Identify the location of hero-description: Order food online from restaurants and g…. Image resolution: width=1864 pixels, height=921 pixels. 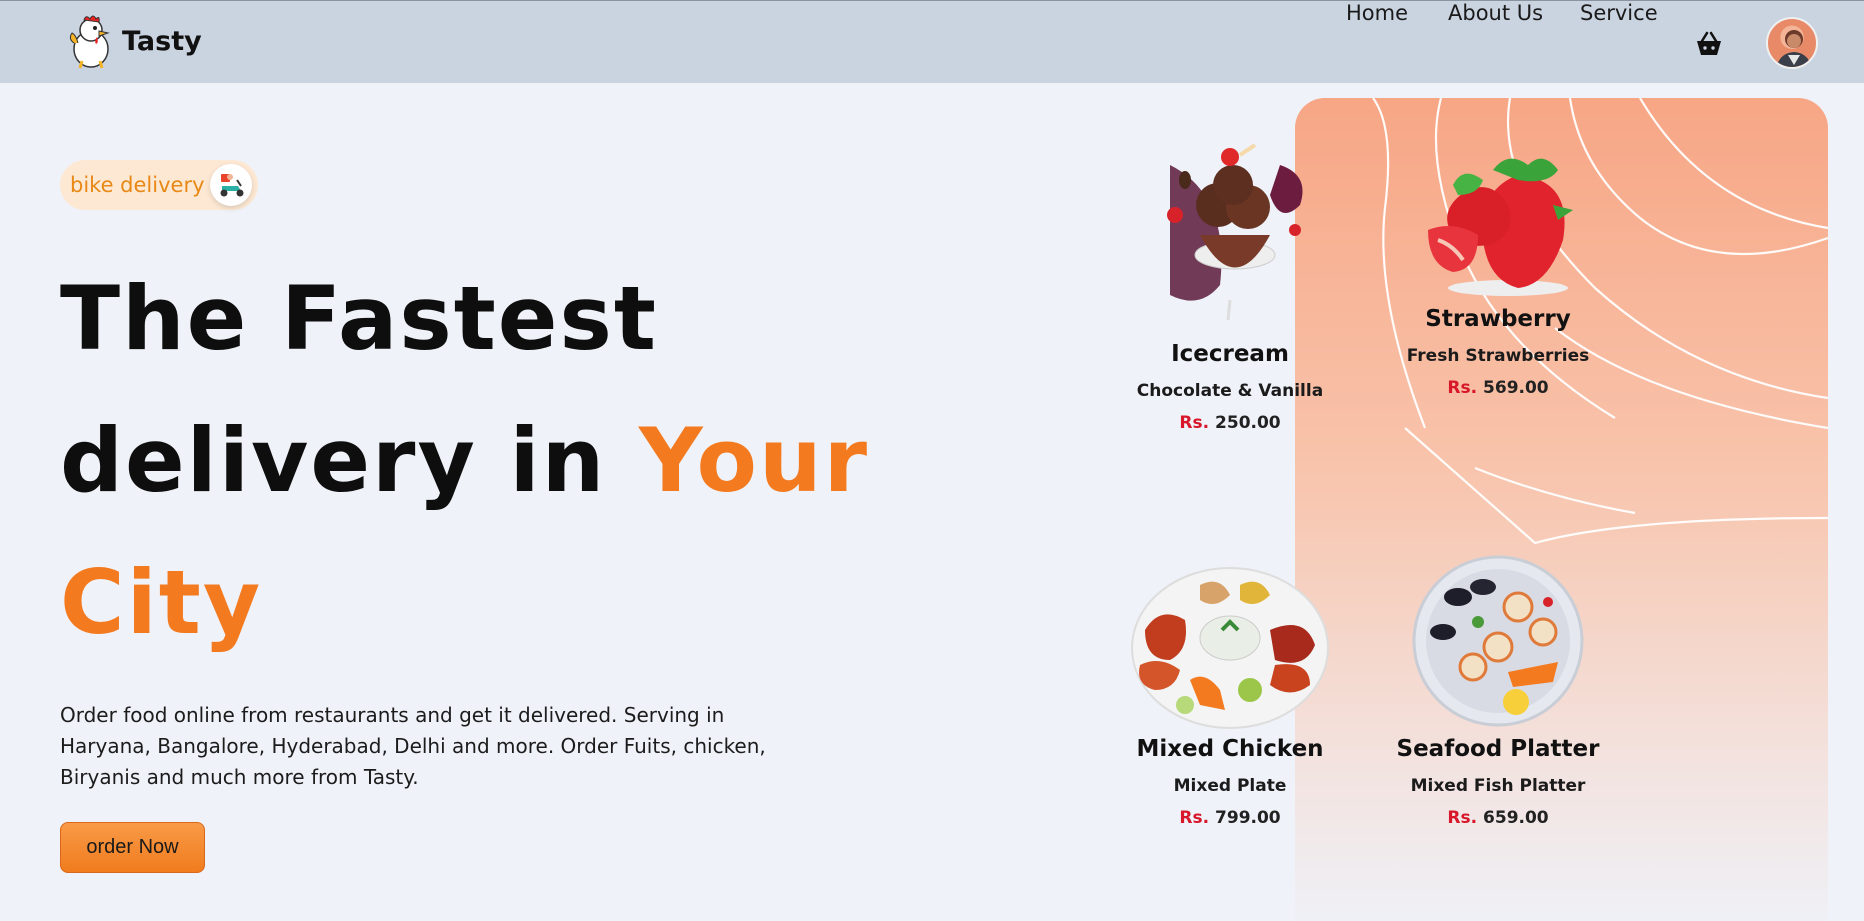
(413, 746).